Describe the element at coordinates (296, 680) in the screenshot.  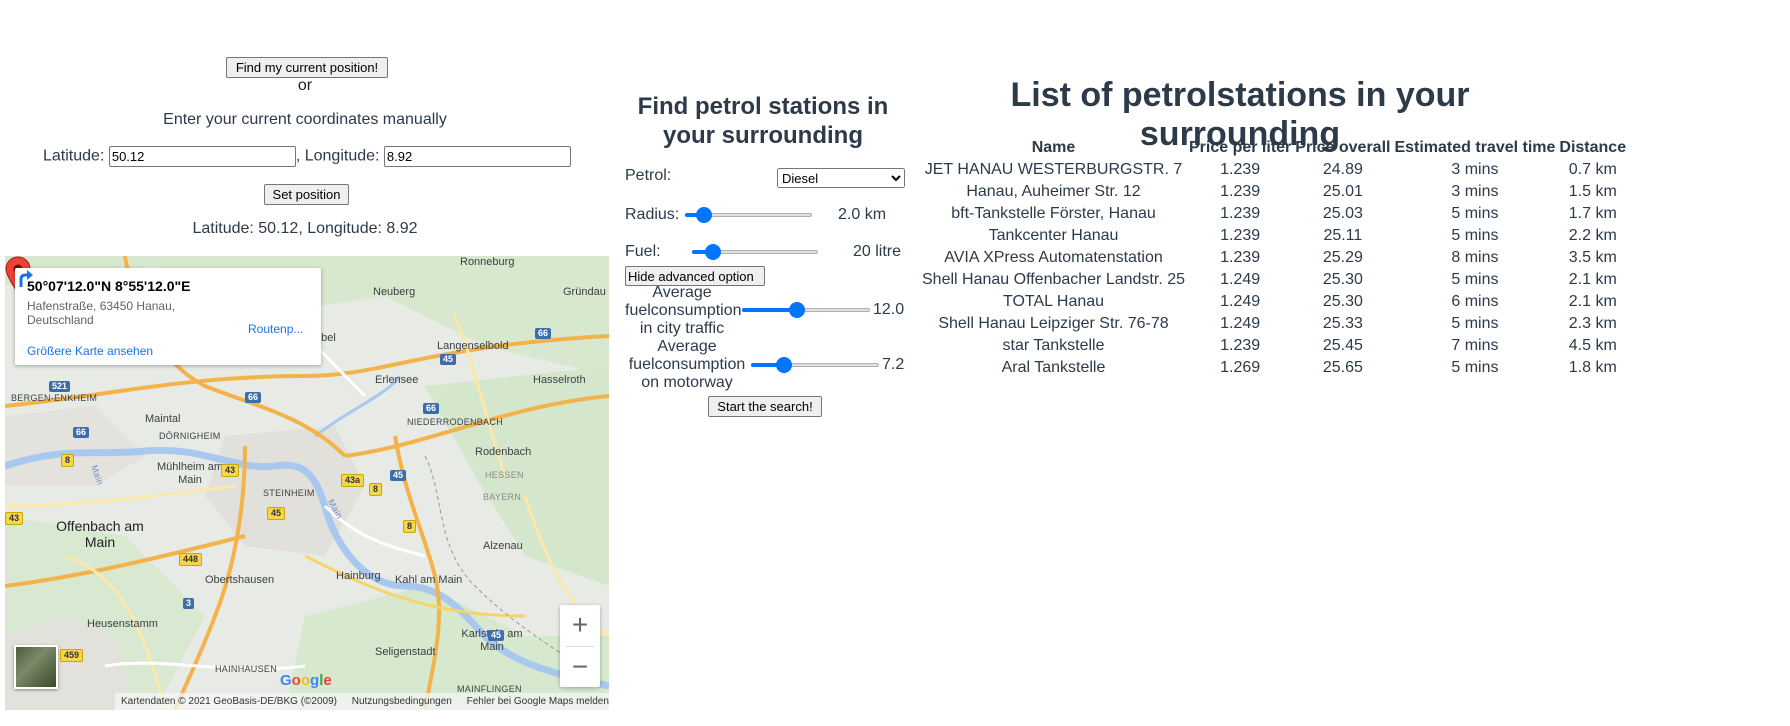
I see `google-logo-letter: o` at that location.